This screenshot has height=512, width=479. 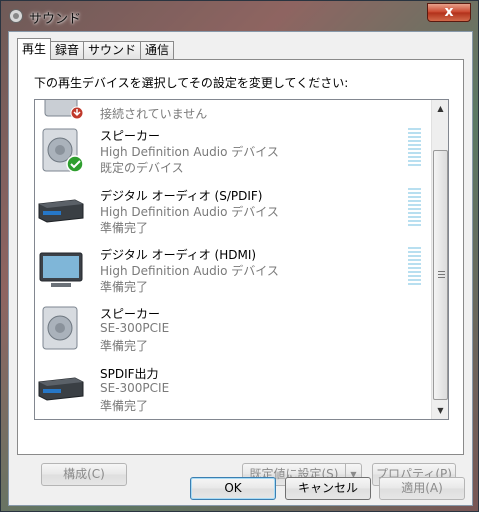 What do you see at coordinates (440, 108) in the screenshot?
I see `scroll-up-arrow-icon: ▲` at bounding box center [440, 108].